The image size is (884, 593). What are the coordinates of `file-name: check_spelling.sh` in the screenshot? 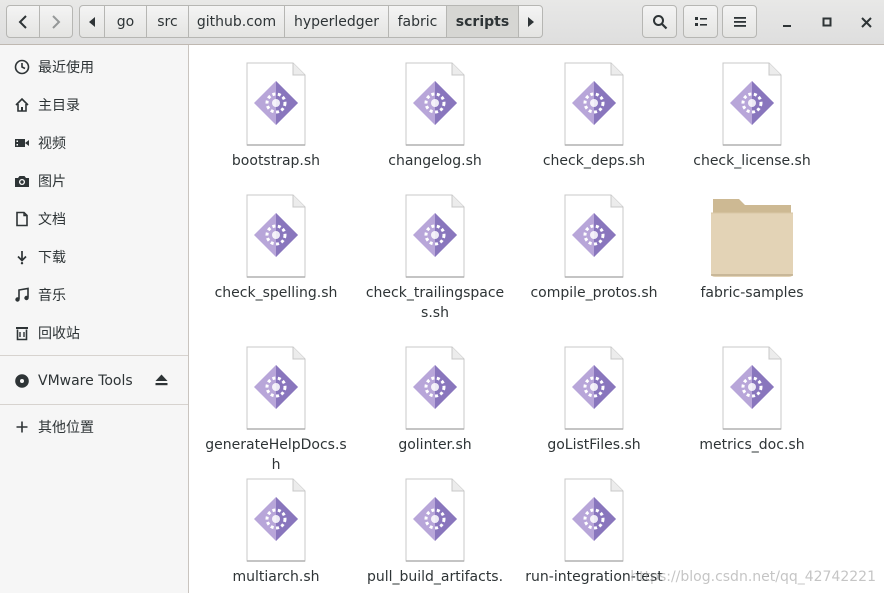 It's located at (276, 293).